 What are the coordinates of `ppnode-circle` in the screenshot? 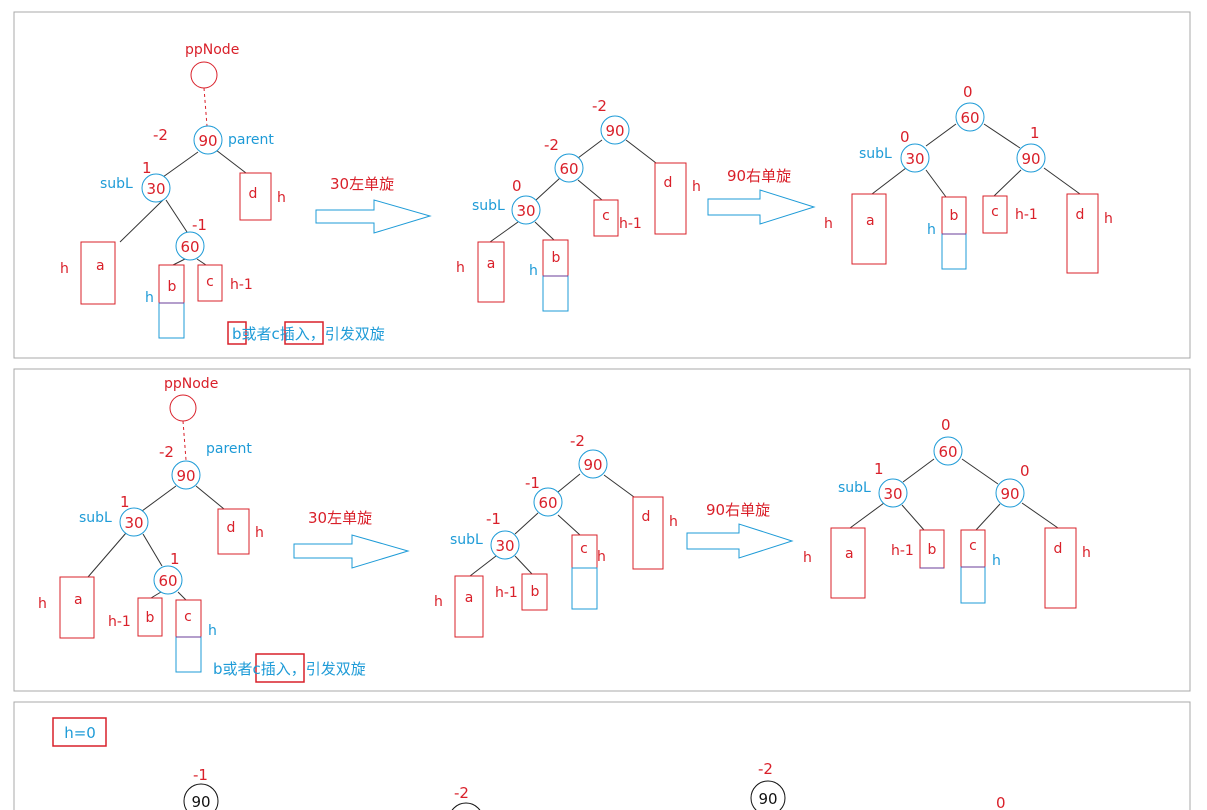 It's located at (204, 75).